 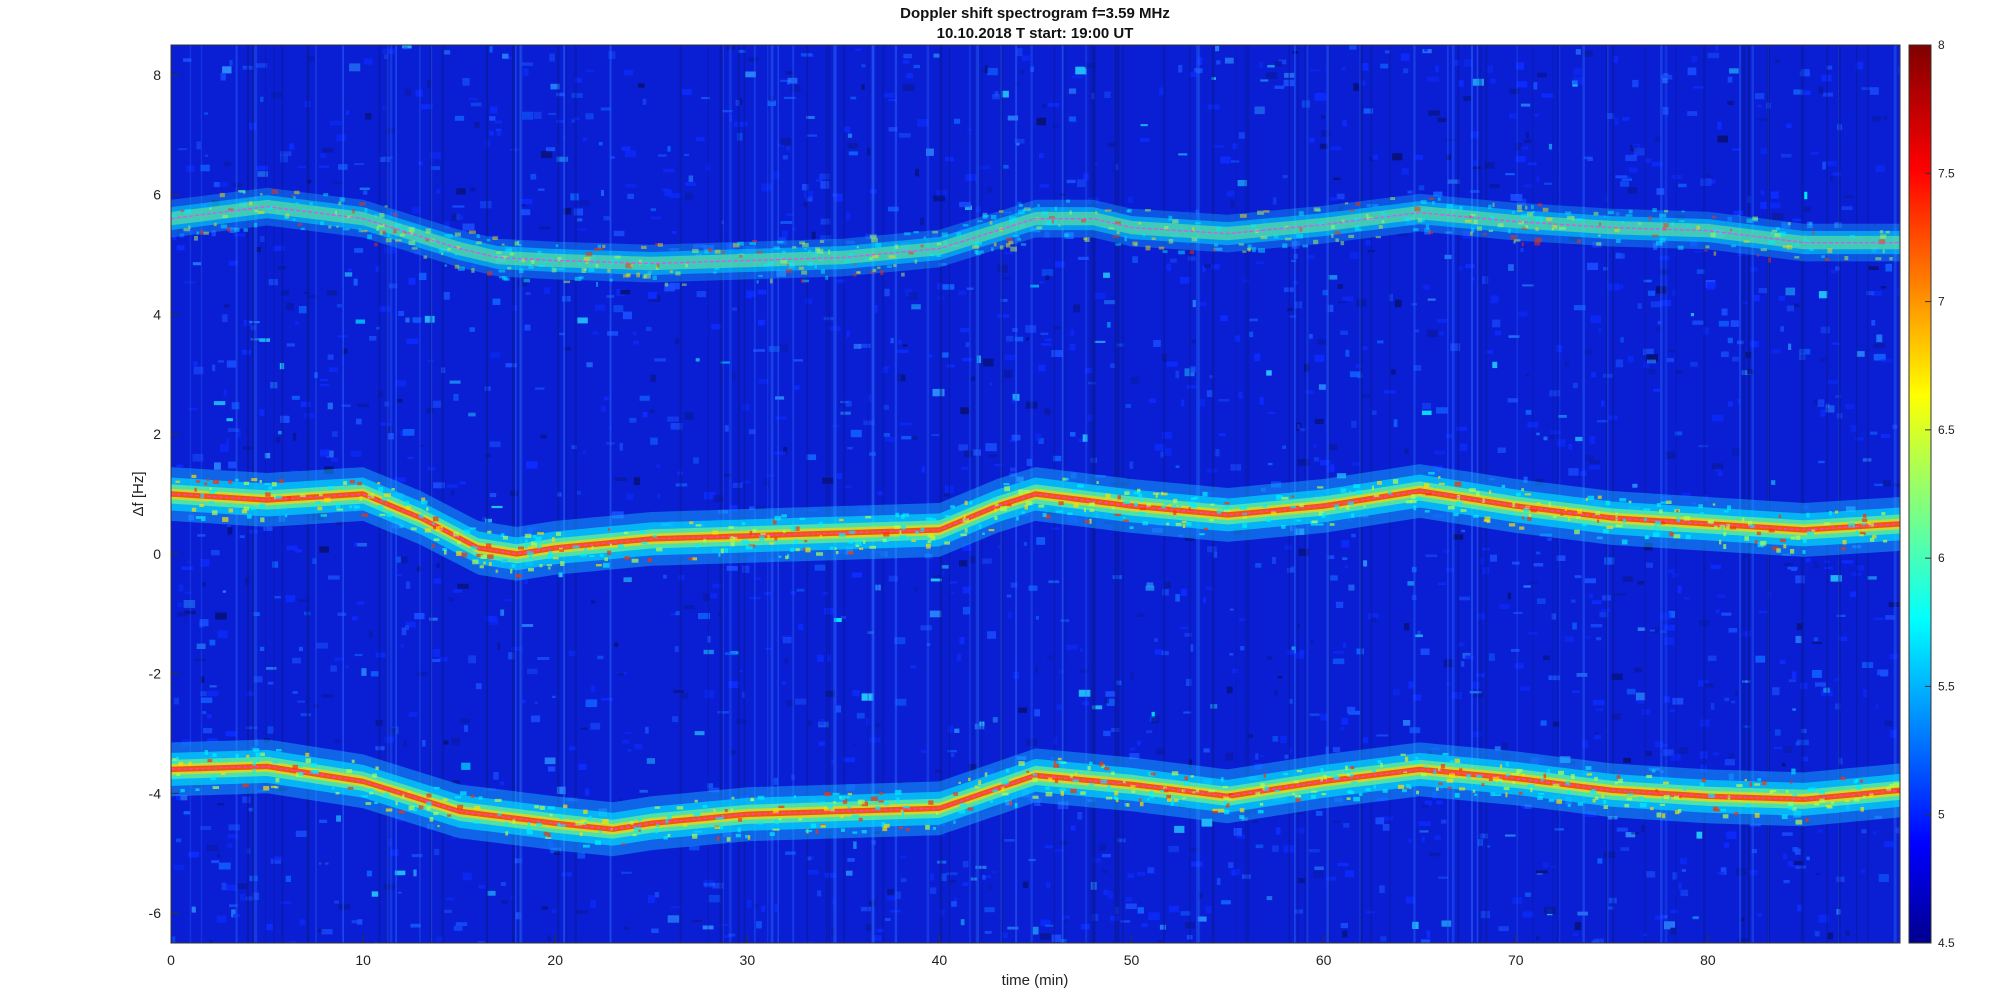 I want to click on colorbar-tick-label: 6.5, so click(x=1946, y=430).